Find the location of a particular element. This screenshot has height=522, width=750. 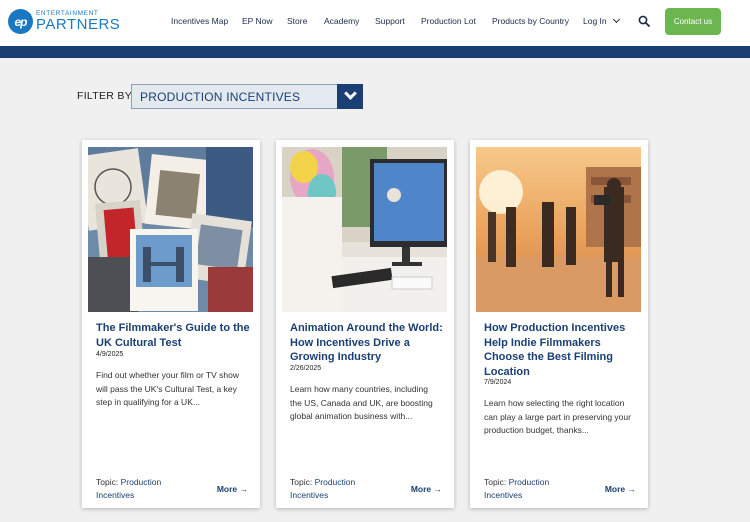

nav-store: Store is located at coordinates (297, 21).